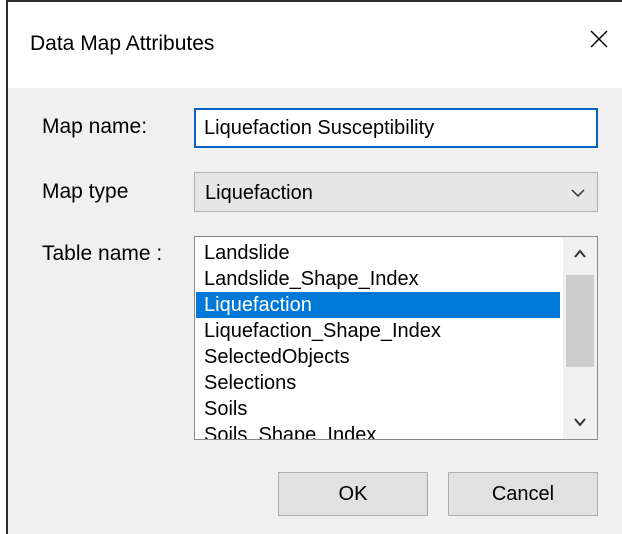  What do you see at coordinates (396, 128) in the screenshot?
I see `map-name-input` at bounding box center [396, 128].